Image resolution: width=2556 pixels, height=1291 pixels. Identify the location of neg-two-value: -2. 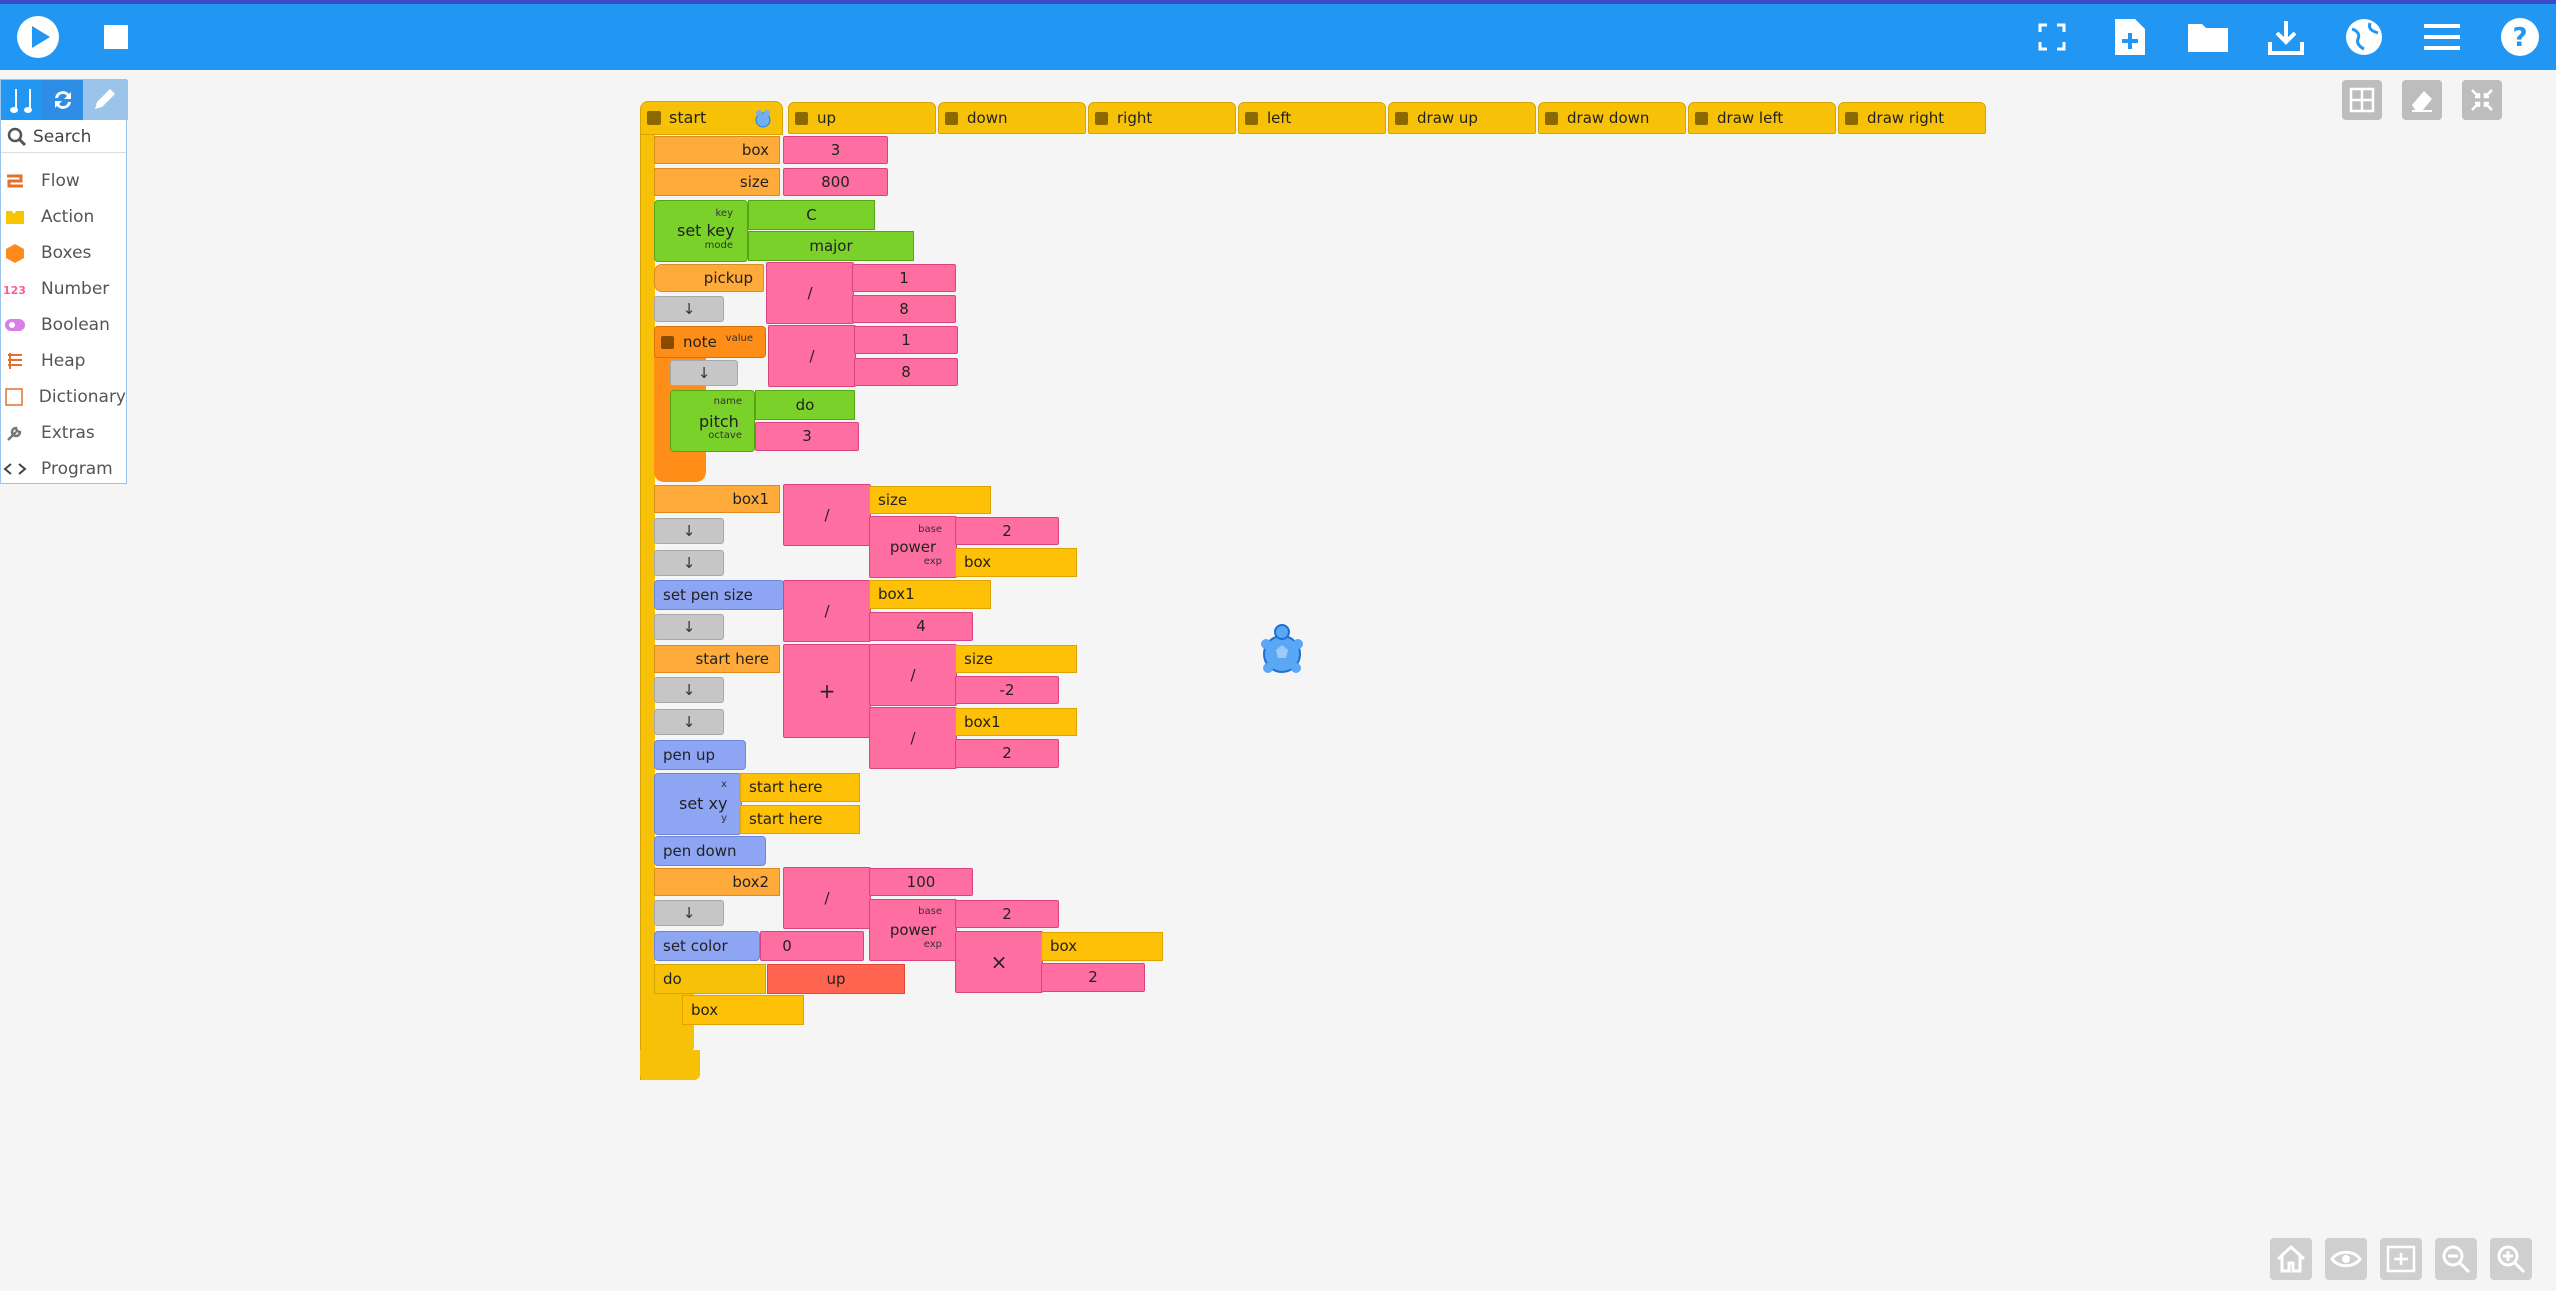
(1007, 690).